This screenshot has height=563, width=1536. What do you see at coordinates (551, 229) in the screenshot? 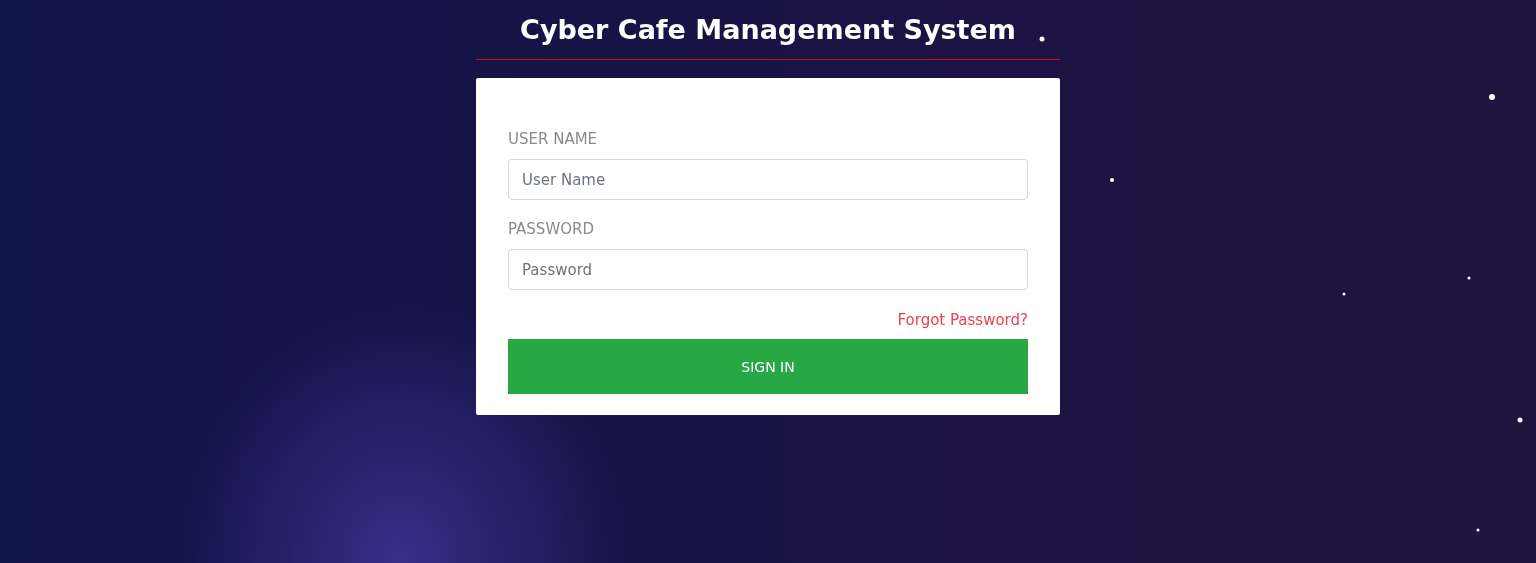
I see `field-label: PASSWORD` at bounding box center [551, 229].